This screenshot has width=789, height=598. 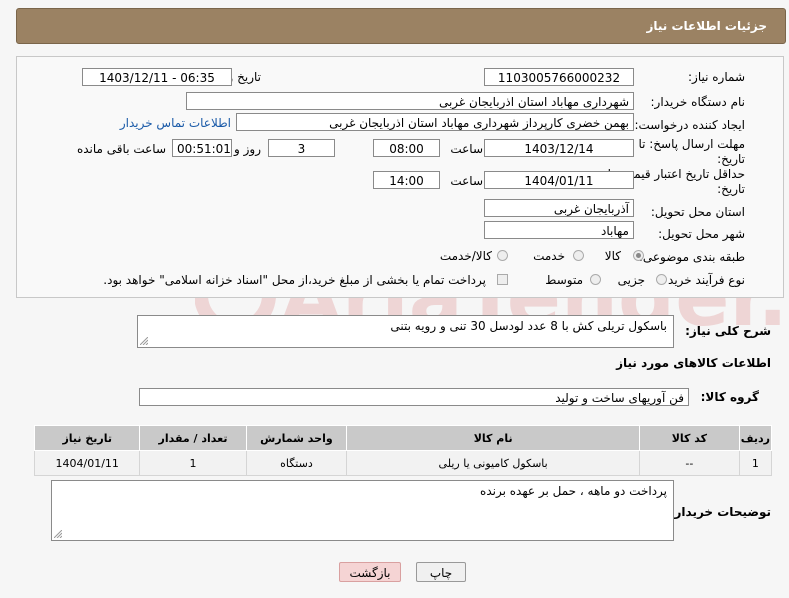 What do you see at coordinates (689, 438) in the screenshot?
I see `col-header-code: کد کالا` at bounding box center [689, 438].